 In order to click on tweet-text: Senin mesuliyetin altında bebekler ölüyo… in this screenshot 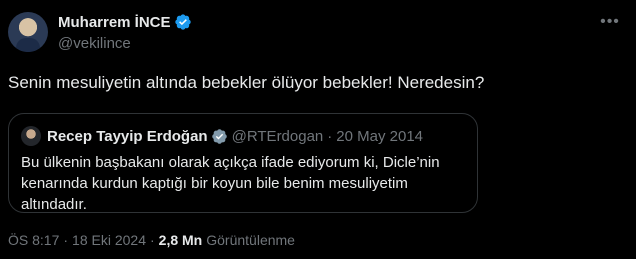, I will do `click(246, 82)`.